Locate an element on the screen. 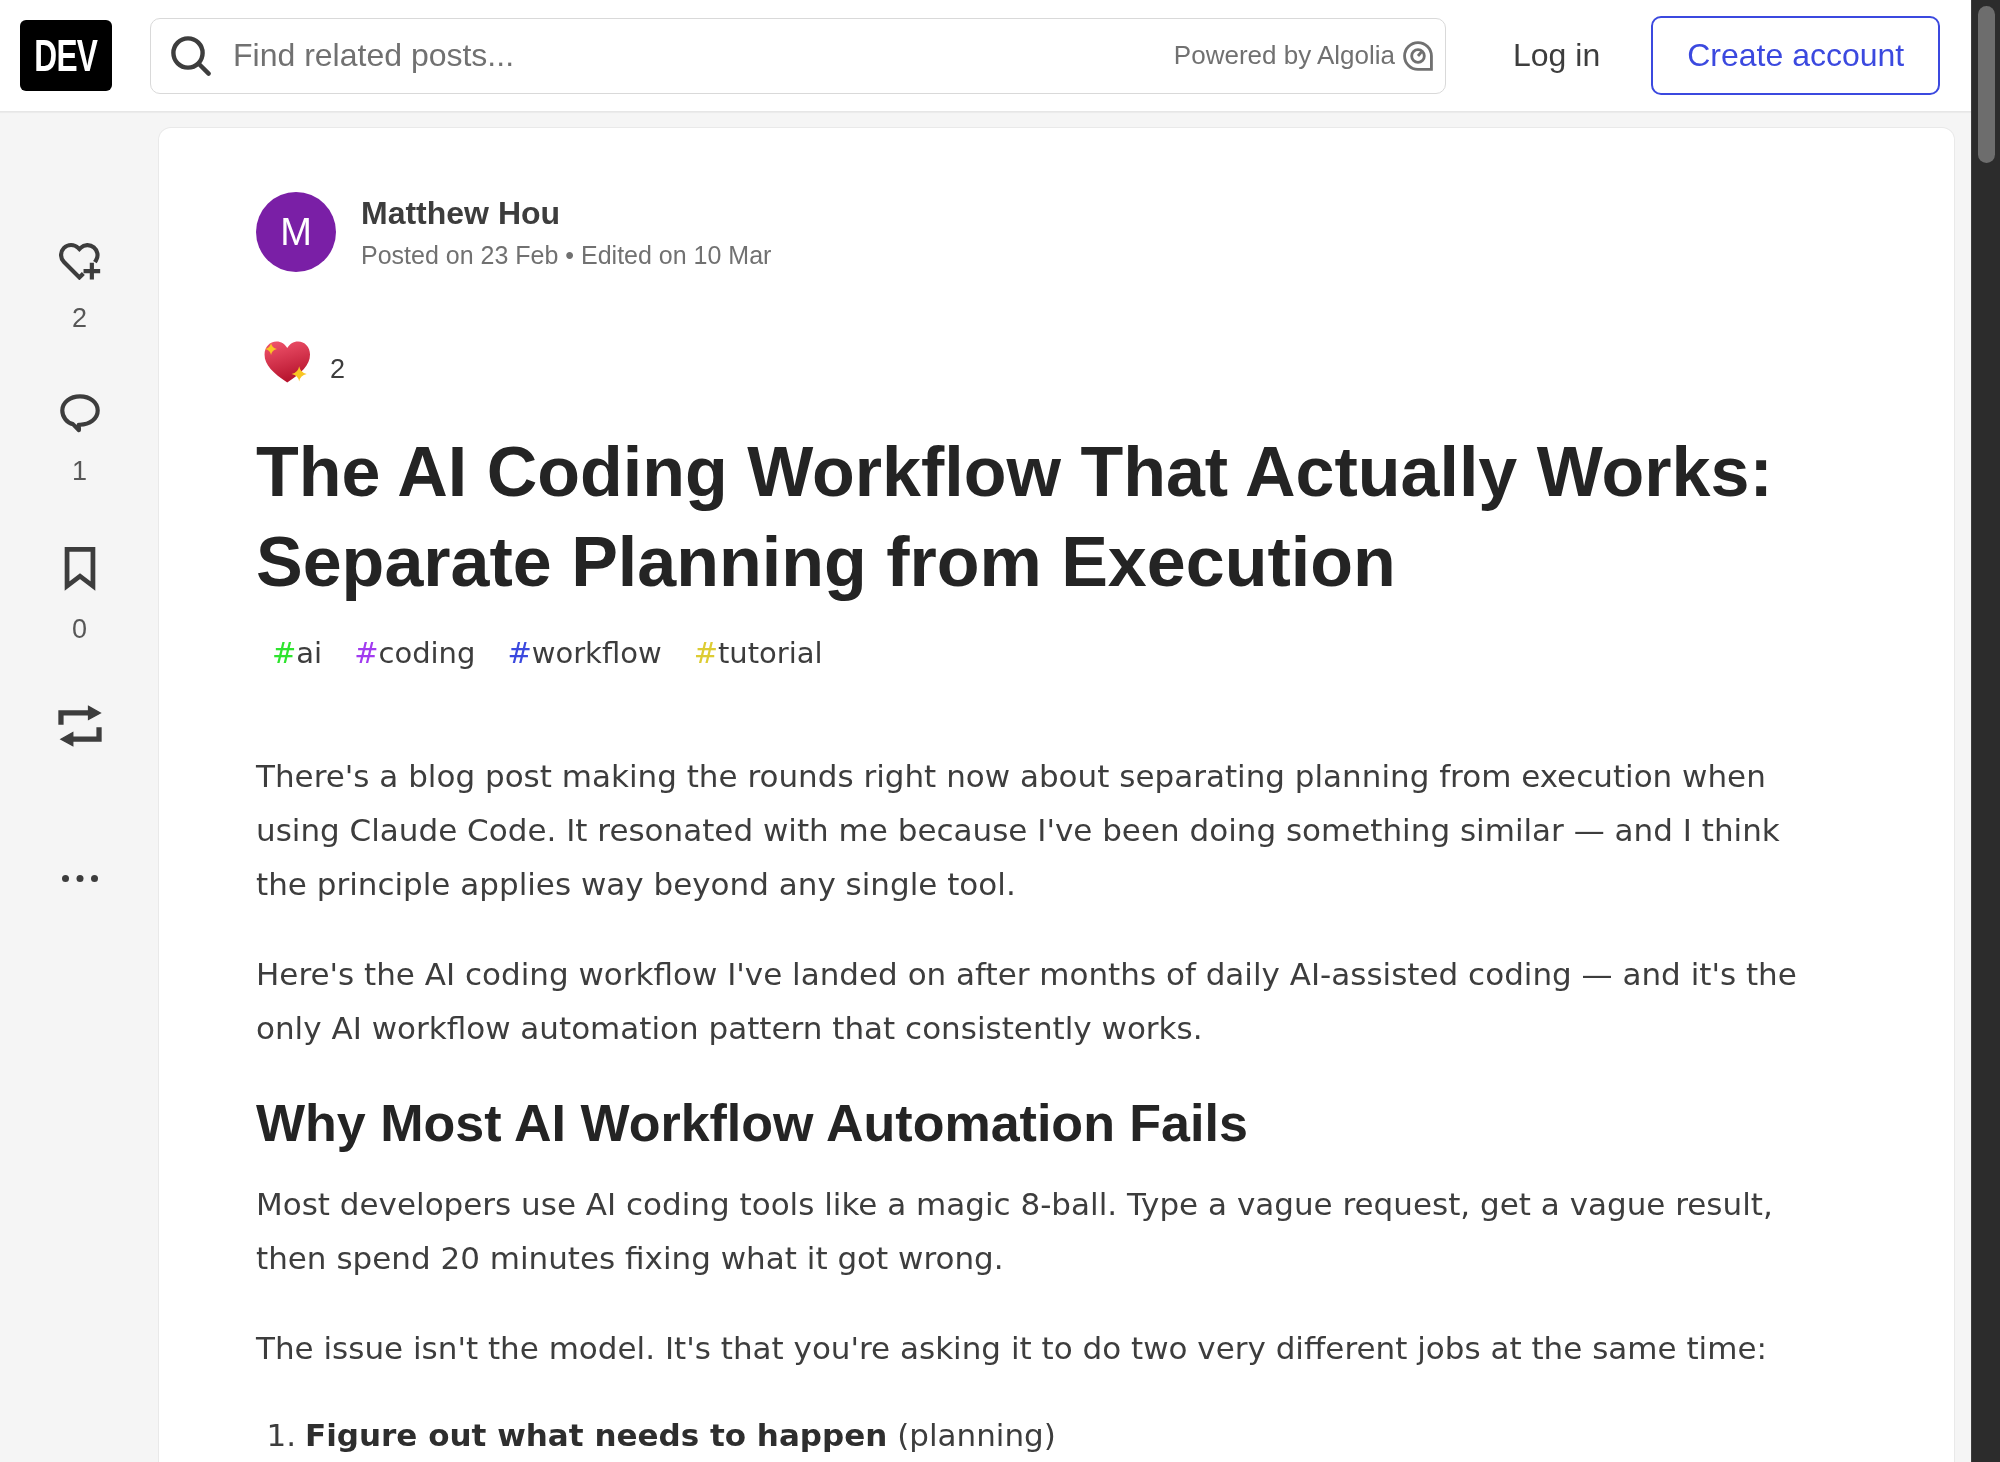  like-button: 2 is located at coordinates (79, 289).